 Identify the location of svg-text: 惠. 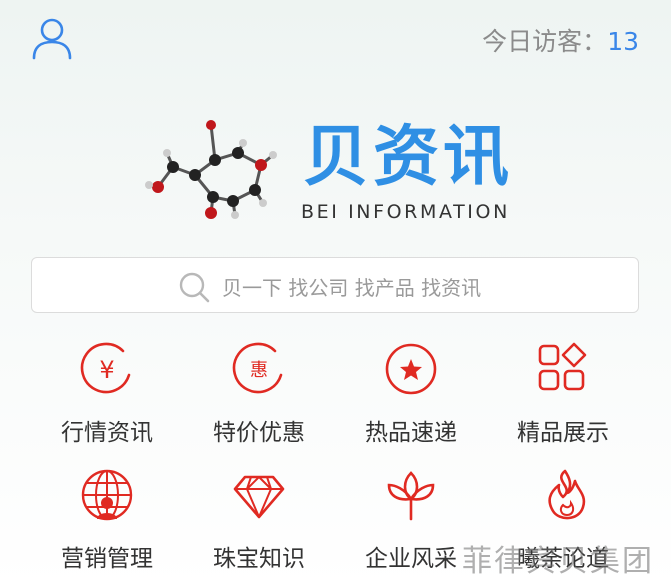
(259, 370).